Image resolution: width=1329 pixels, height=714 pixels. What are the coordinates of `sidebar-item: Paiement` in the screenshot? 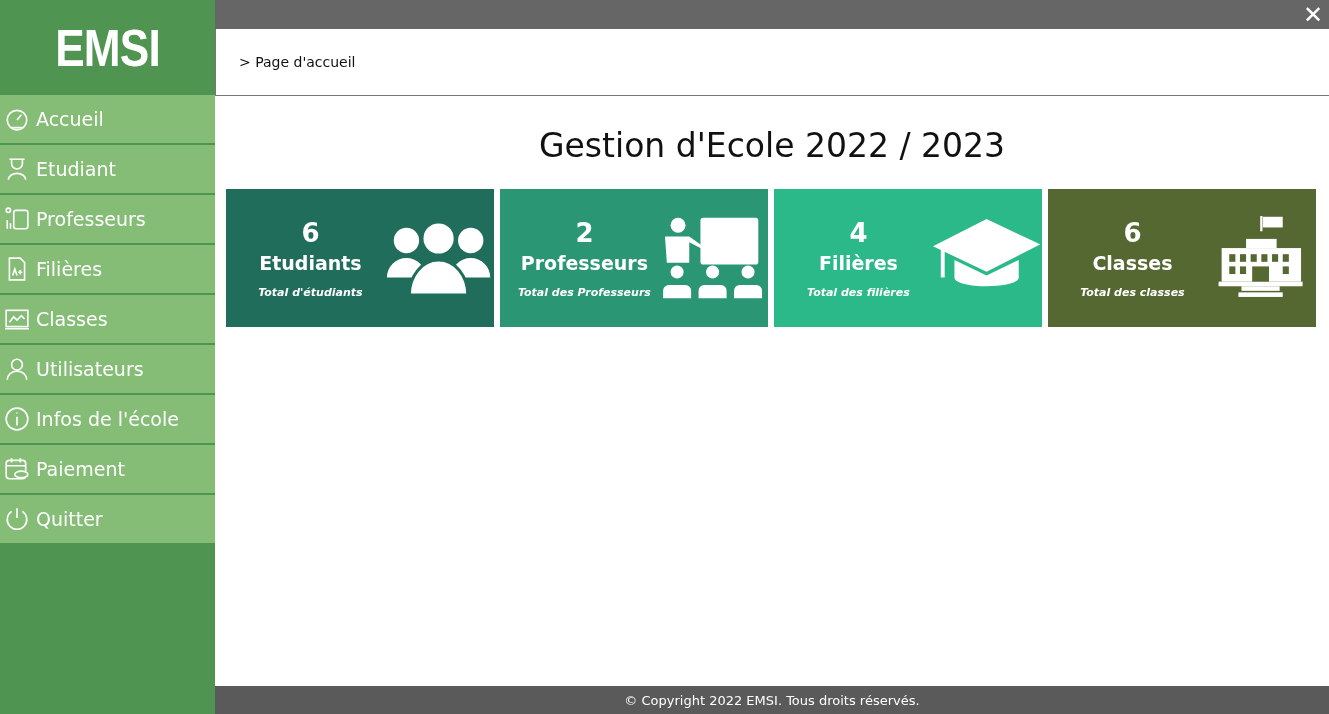 It's located at (107, 469).